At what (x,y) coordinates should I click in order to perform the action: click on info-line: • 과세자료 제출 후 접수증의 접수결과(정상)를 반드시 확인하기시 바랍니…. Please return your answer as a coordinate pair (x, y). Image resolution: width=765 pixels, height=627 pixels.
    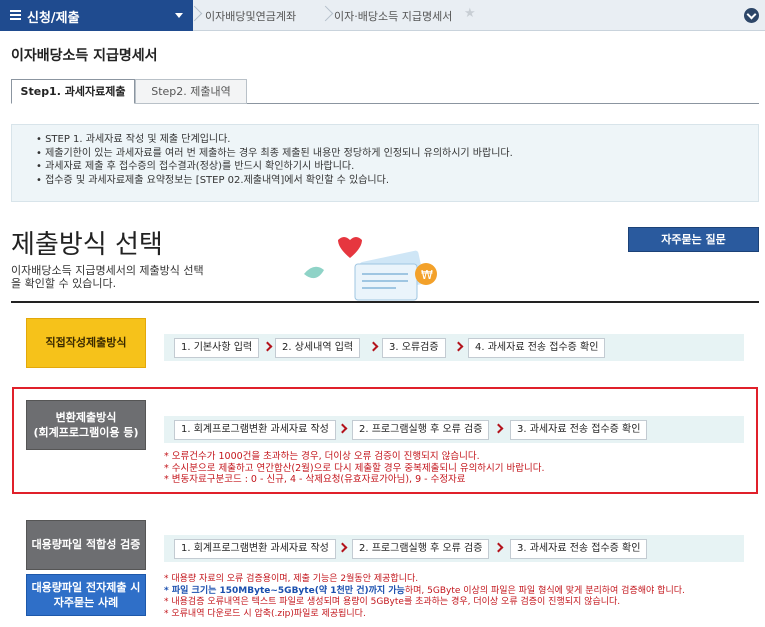
    Looking at the image, I should click on (195, 166).